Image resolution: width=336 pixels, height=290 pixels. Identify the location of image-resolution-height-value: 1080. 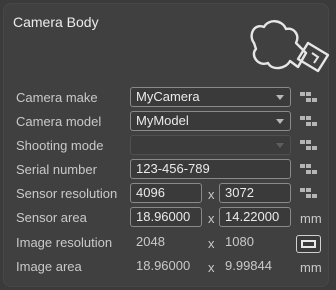
(239, 241).